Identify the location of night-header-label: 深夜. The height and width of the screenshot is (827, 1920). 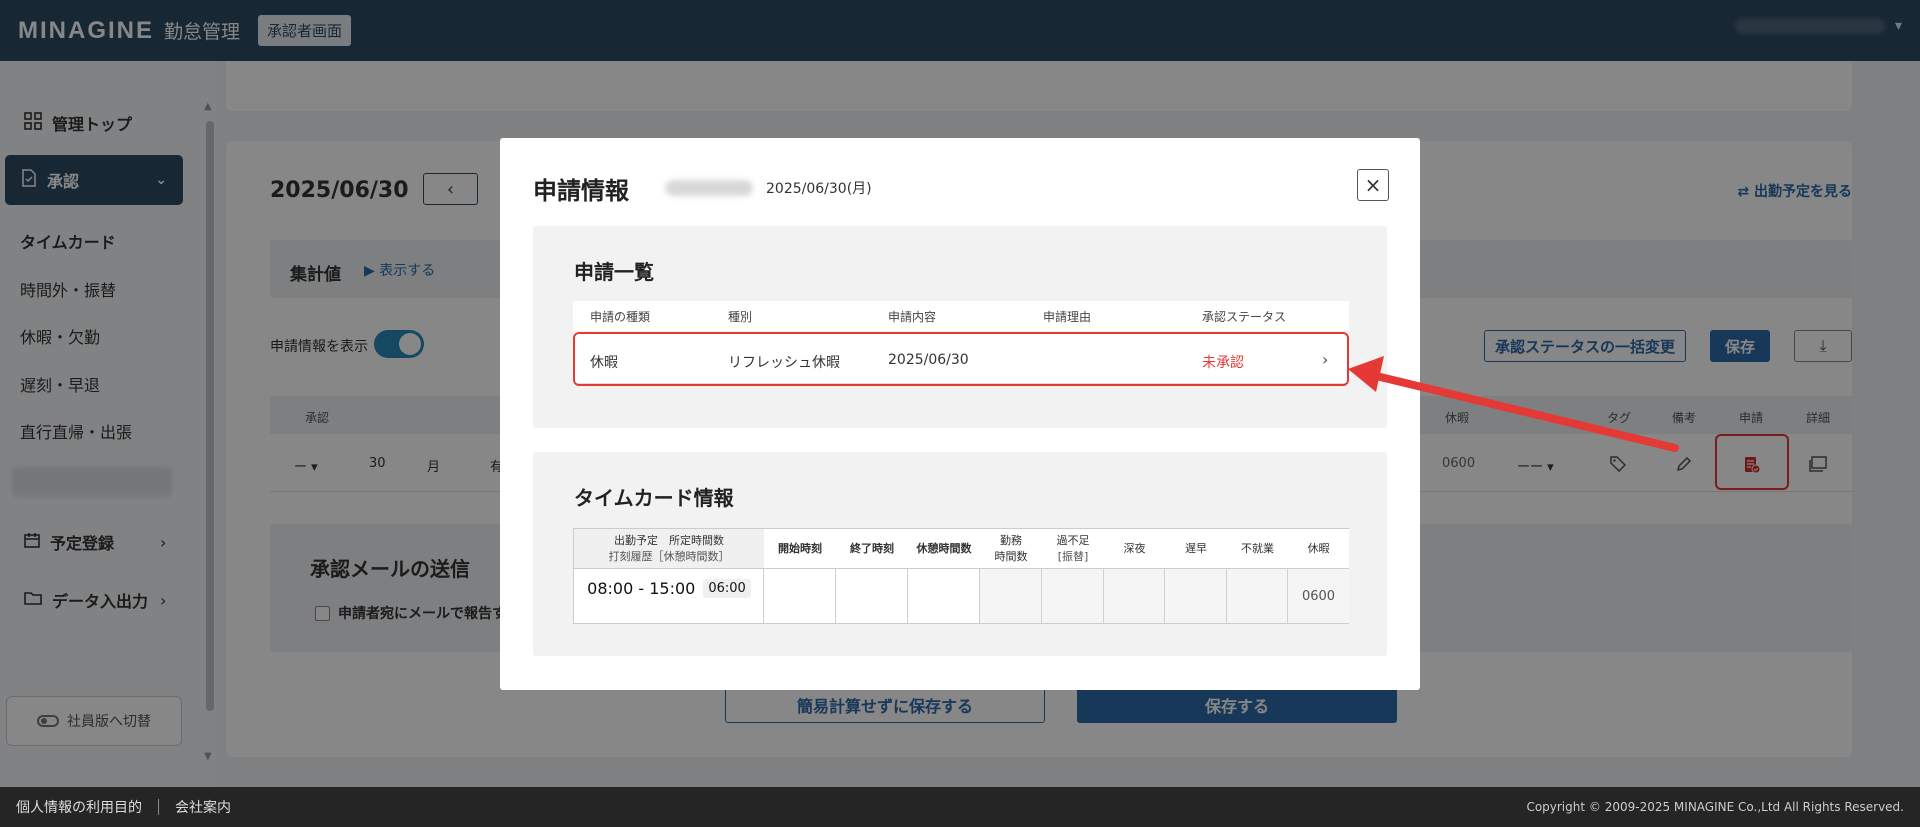
(1134, 548).